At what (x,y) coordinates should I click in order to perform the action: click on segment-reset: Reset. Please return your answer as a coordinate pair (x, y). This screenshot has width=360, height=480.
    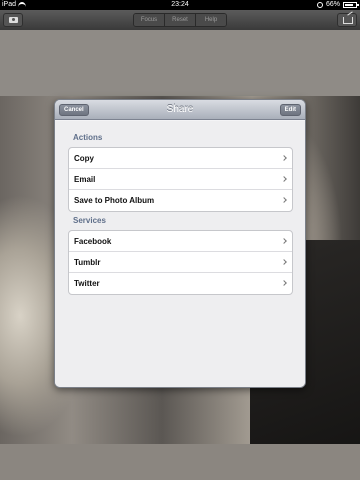
    Looking at the image, I should click on (180, 20).